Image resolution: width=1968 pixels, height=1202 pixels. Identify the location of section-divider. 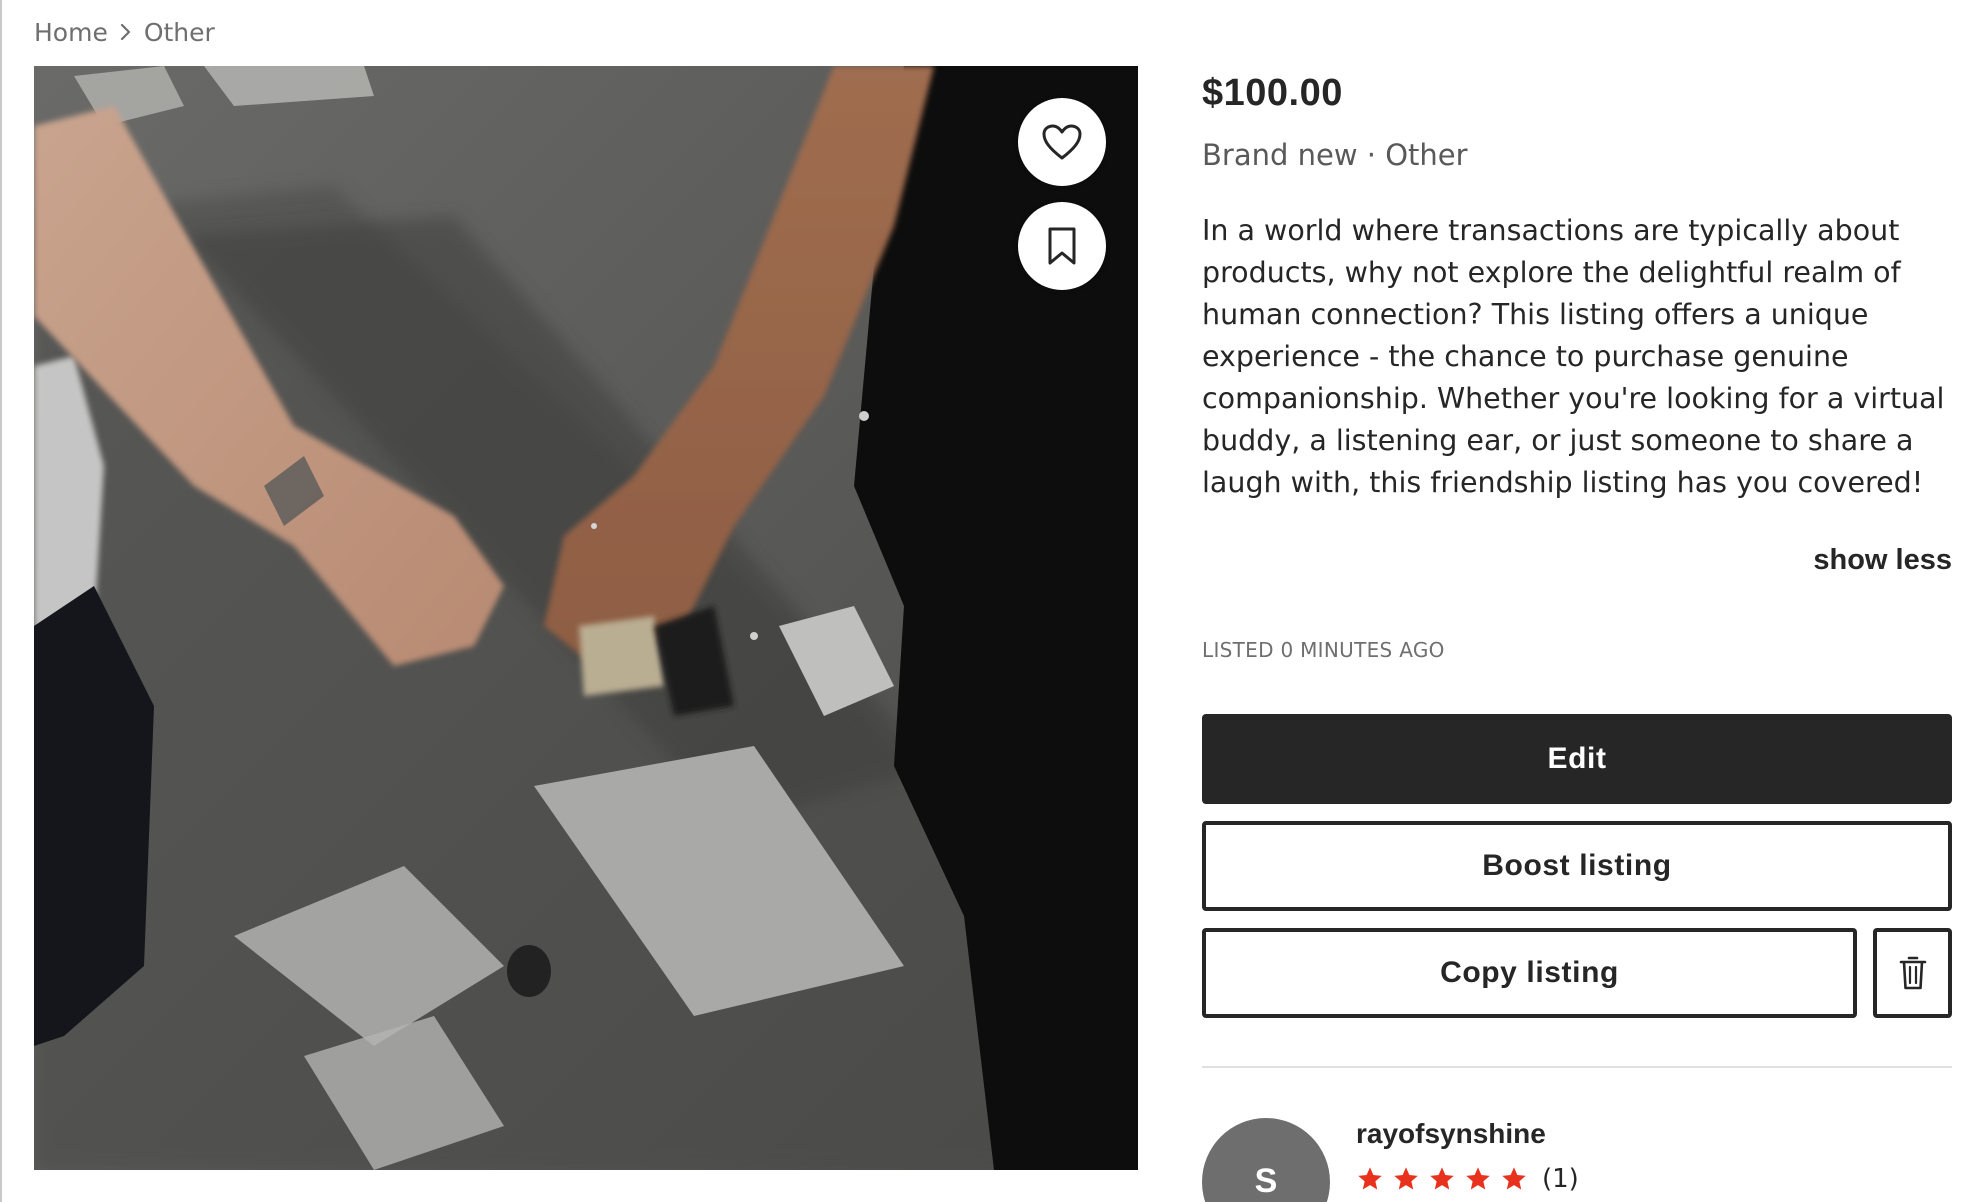
(1577, 1067).